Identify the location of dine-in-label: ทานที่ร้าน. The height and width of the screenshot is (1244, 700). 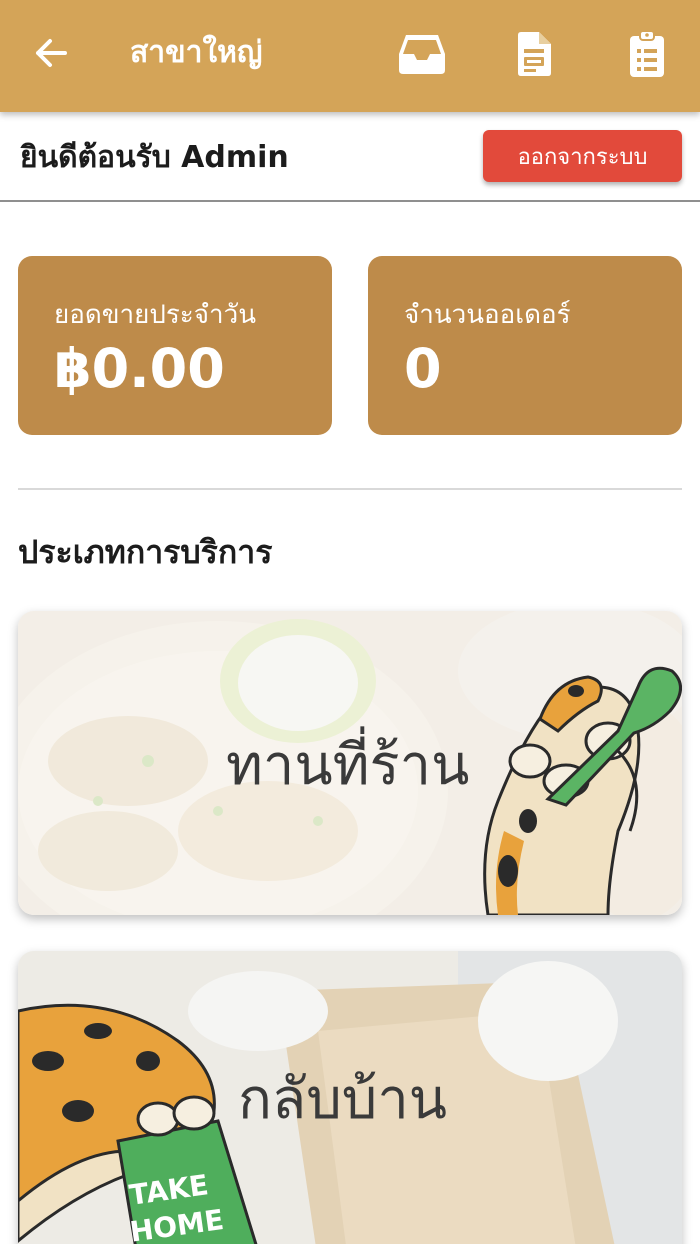
(348, 765).